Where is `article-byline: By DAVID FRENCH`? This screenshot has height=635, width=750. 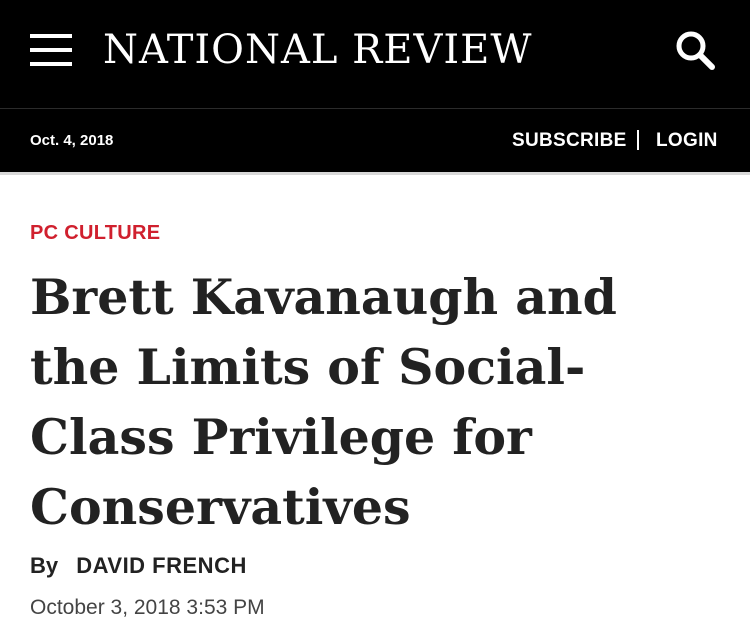 article-byline: By DAVID FRENCH is located at coordinates (138, 566).